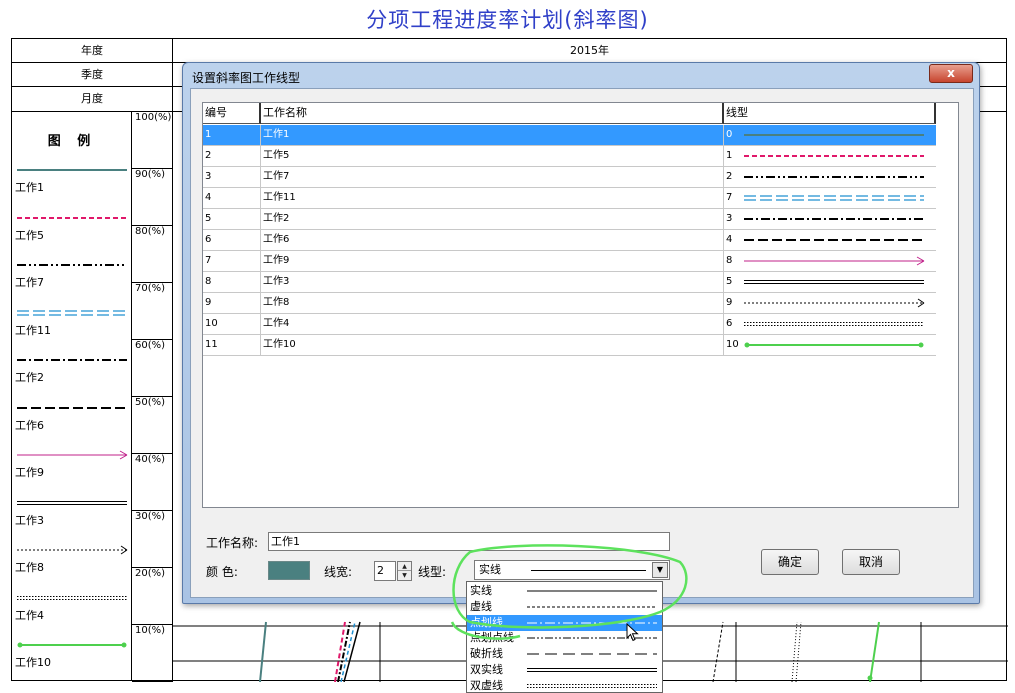 The height and width of the screenshot is (693, 1015). I want to click on col-header-id: 编号, so click(232, 113).